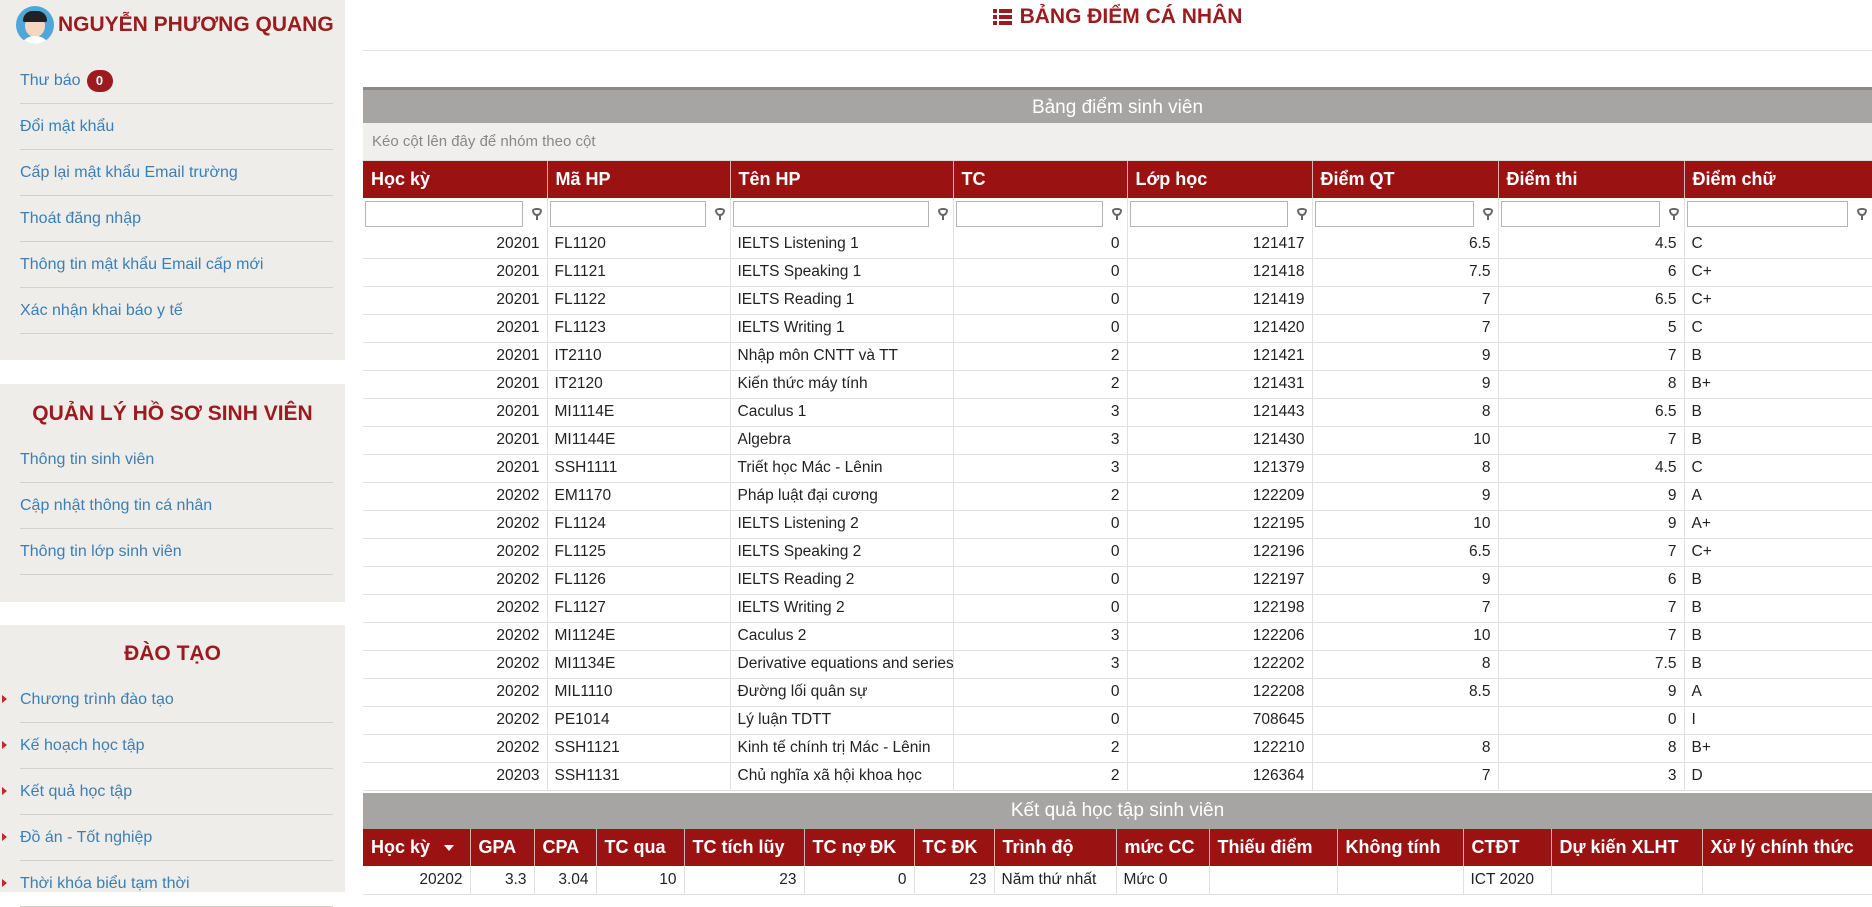 This screenshot has height=907, width=1872. I want to click on menu-item-thesis: Đồ án - Tốt nghiệp, so click(167, 838).